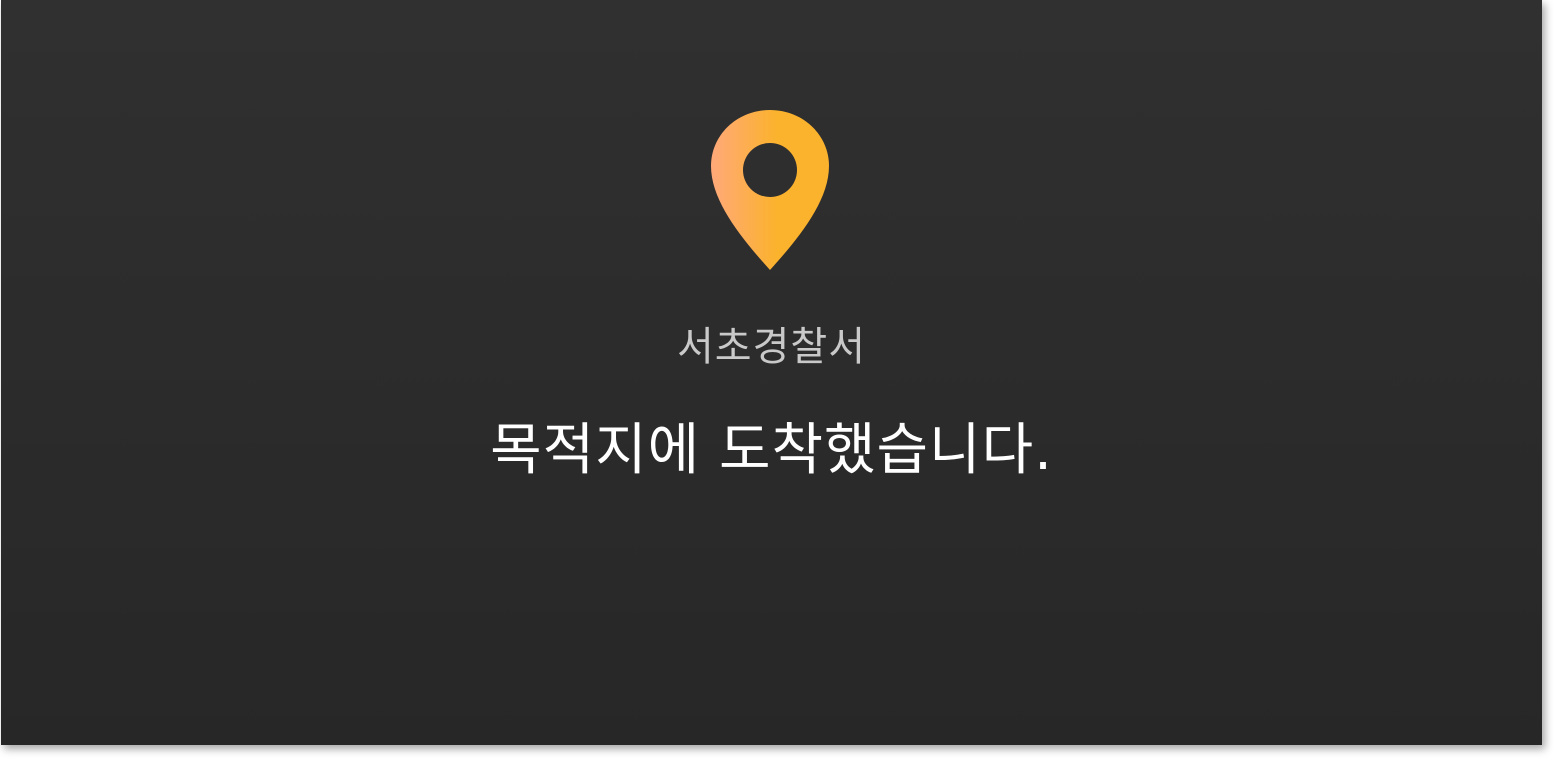 The width and height of the screenshot is (1561, 764). What do you see at coordinates (770, 191) in the screenshot?
I see `map-pin-icon` at bounding box center [770, 191].